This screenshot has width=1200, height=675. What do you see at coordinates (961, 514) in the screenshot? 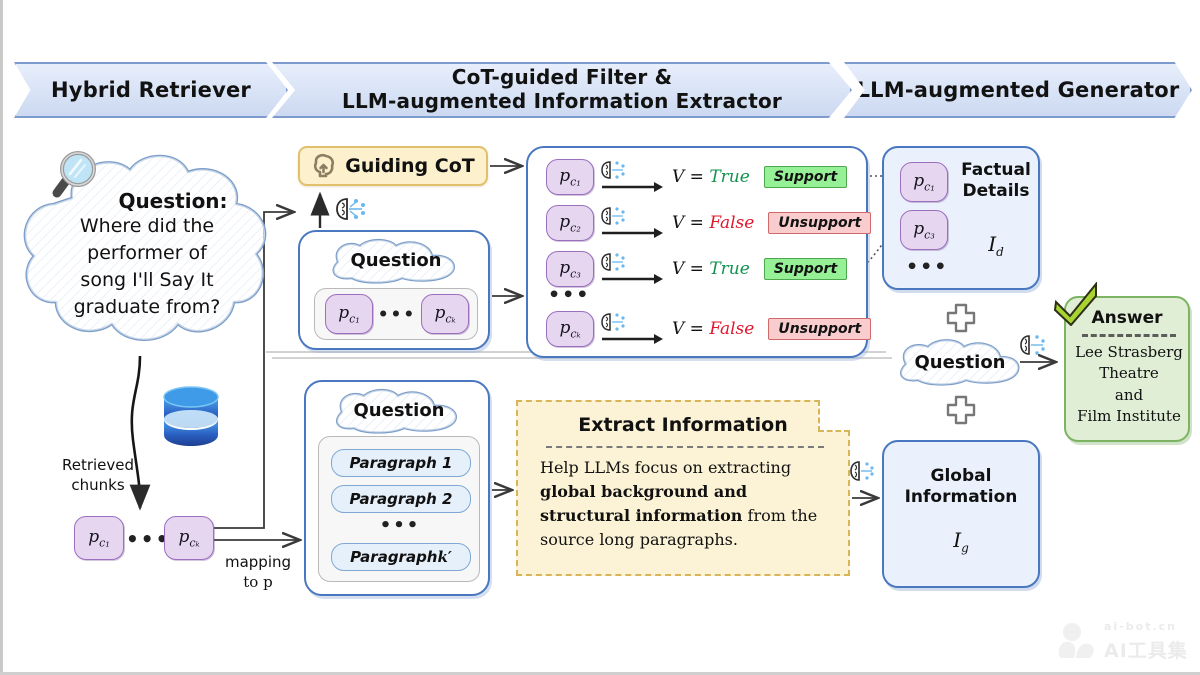
I see `global-information-panel: Global Information Ig` at bounding box center [961, 514].